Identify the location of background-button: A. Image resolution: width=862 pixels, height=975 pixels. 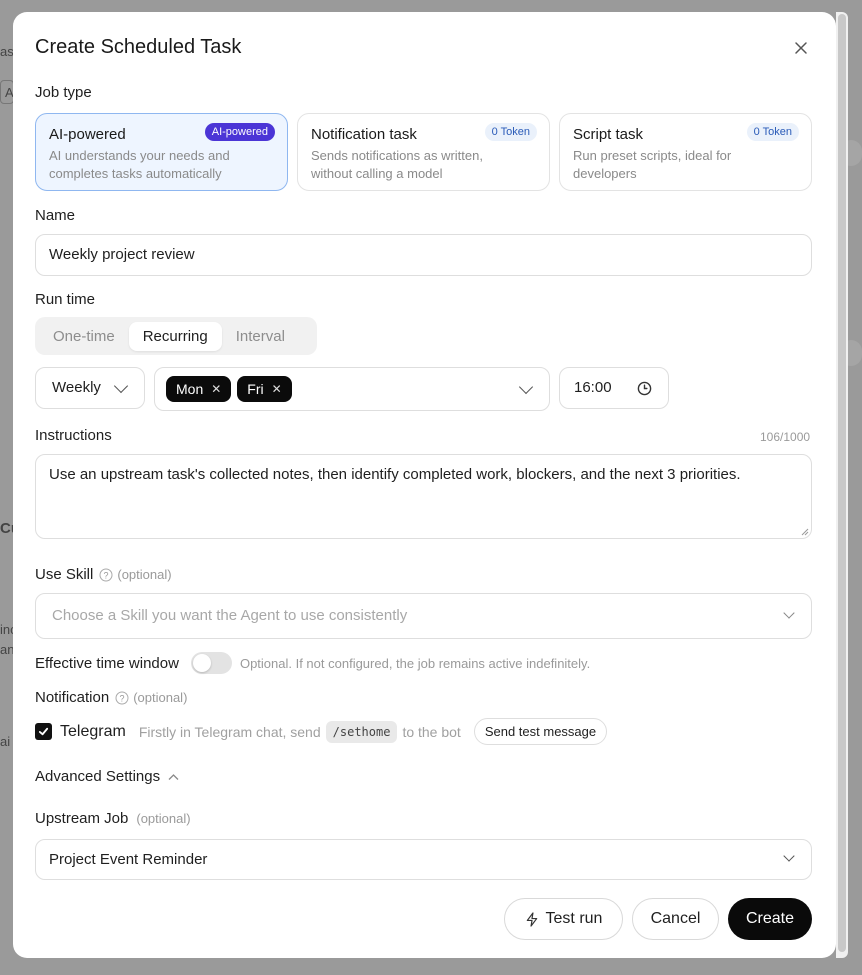
(7, 92).